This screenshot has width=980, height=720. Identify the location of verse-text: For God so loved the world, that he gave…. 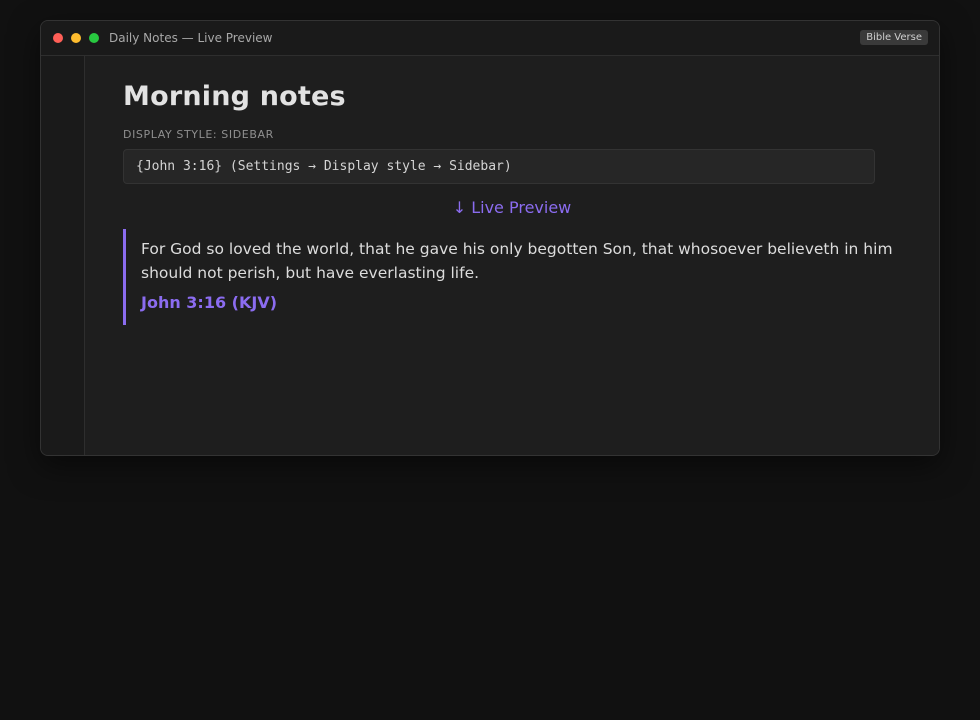
(517, 261).